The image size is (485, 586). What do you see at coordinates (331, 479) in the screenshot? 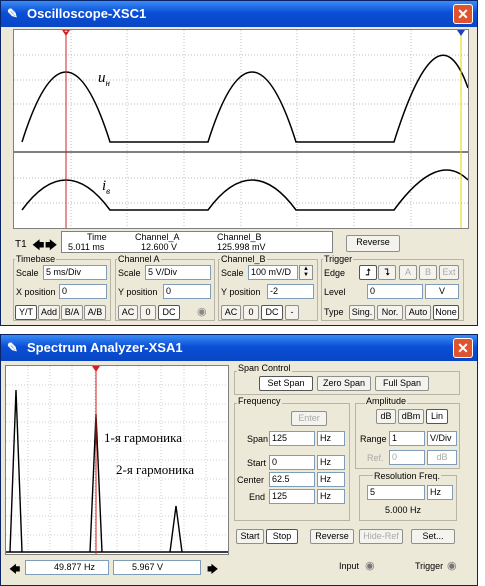
I see `center-unit: Hz` at bounding box center [331, 479].